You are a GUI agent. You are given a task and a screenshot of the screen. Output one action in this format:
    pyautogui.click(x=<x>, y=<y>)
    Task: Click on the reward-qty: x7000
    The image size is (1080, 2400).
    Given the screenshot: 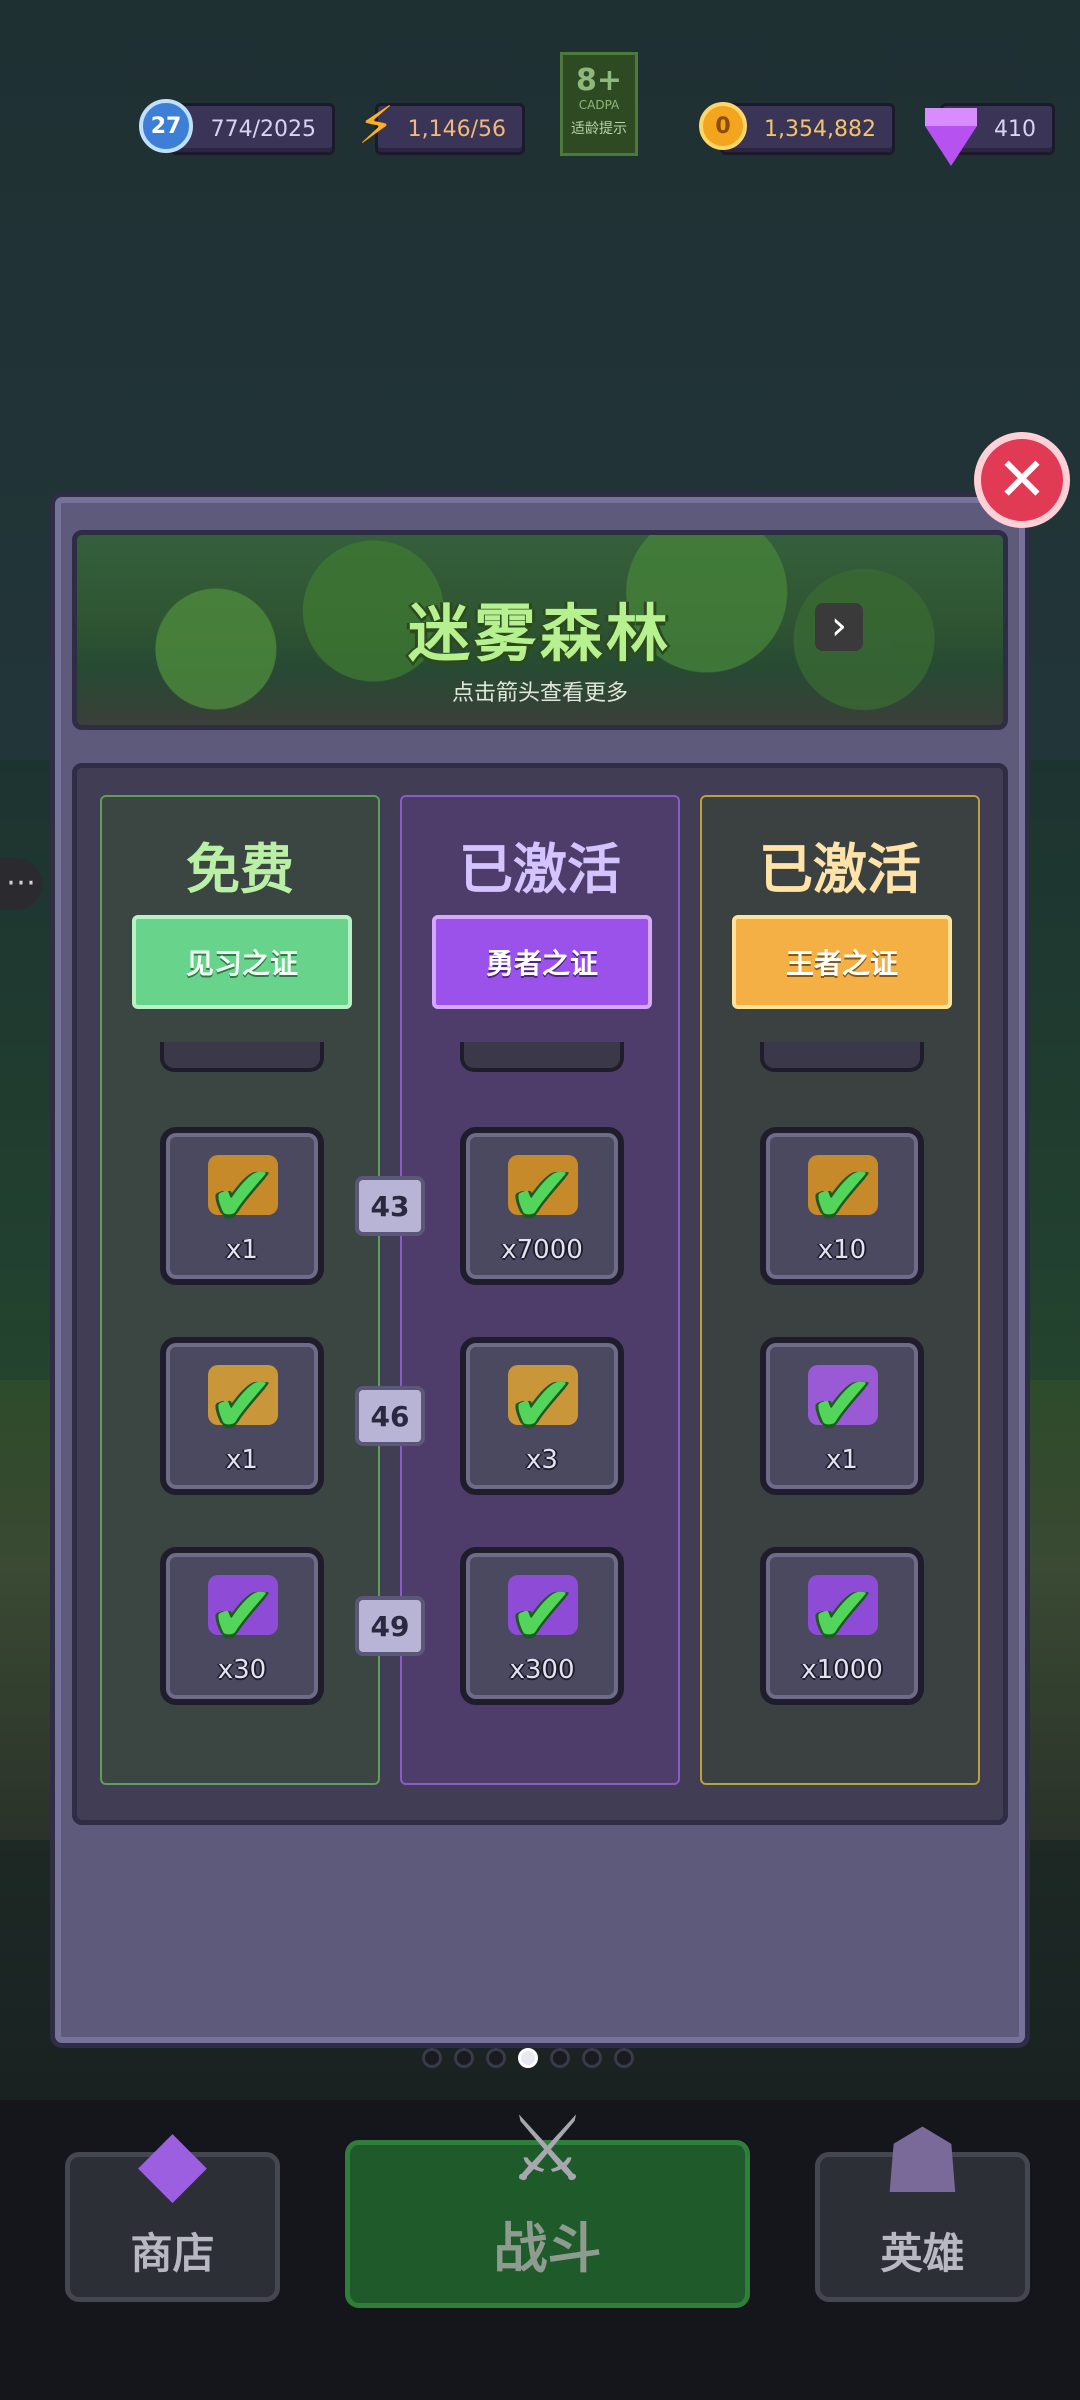 What is the action you would take?
    pyautogui.click(x=542, y=1250)
    